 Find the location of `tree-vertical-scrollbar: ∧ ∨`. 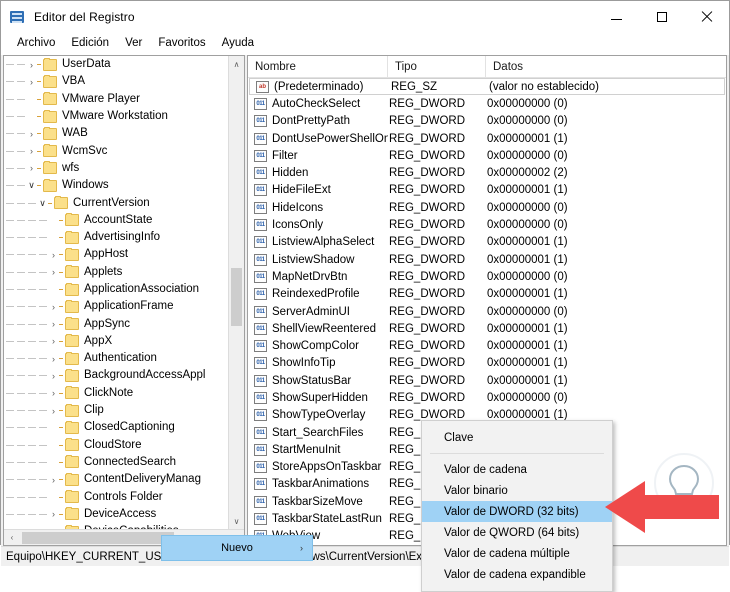

tree-vertical-scrollbar: ∧ ∨ is located at coordinates (236, 293).